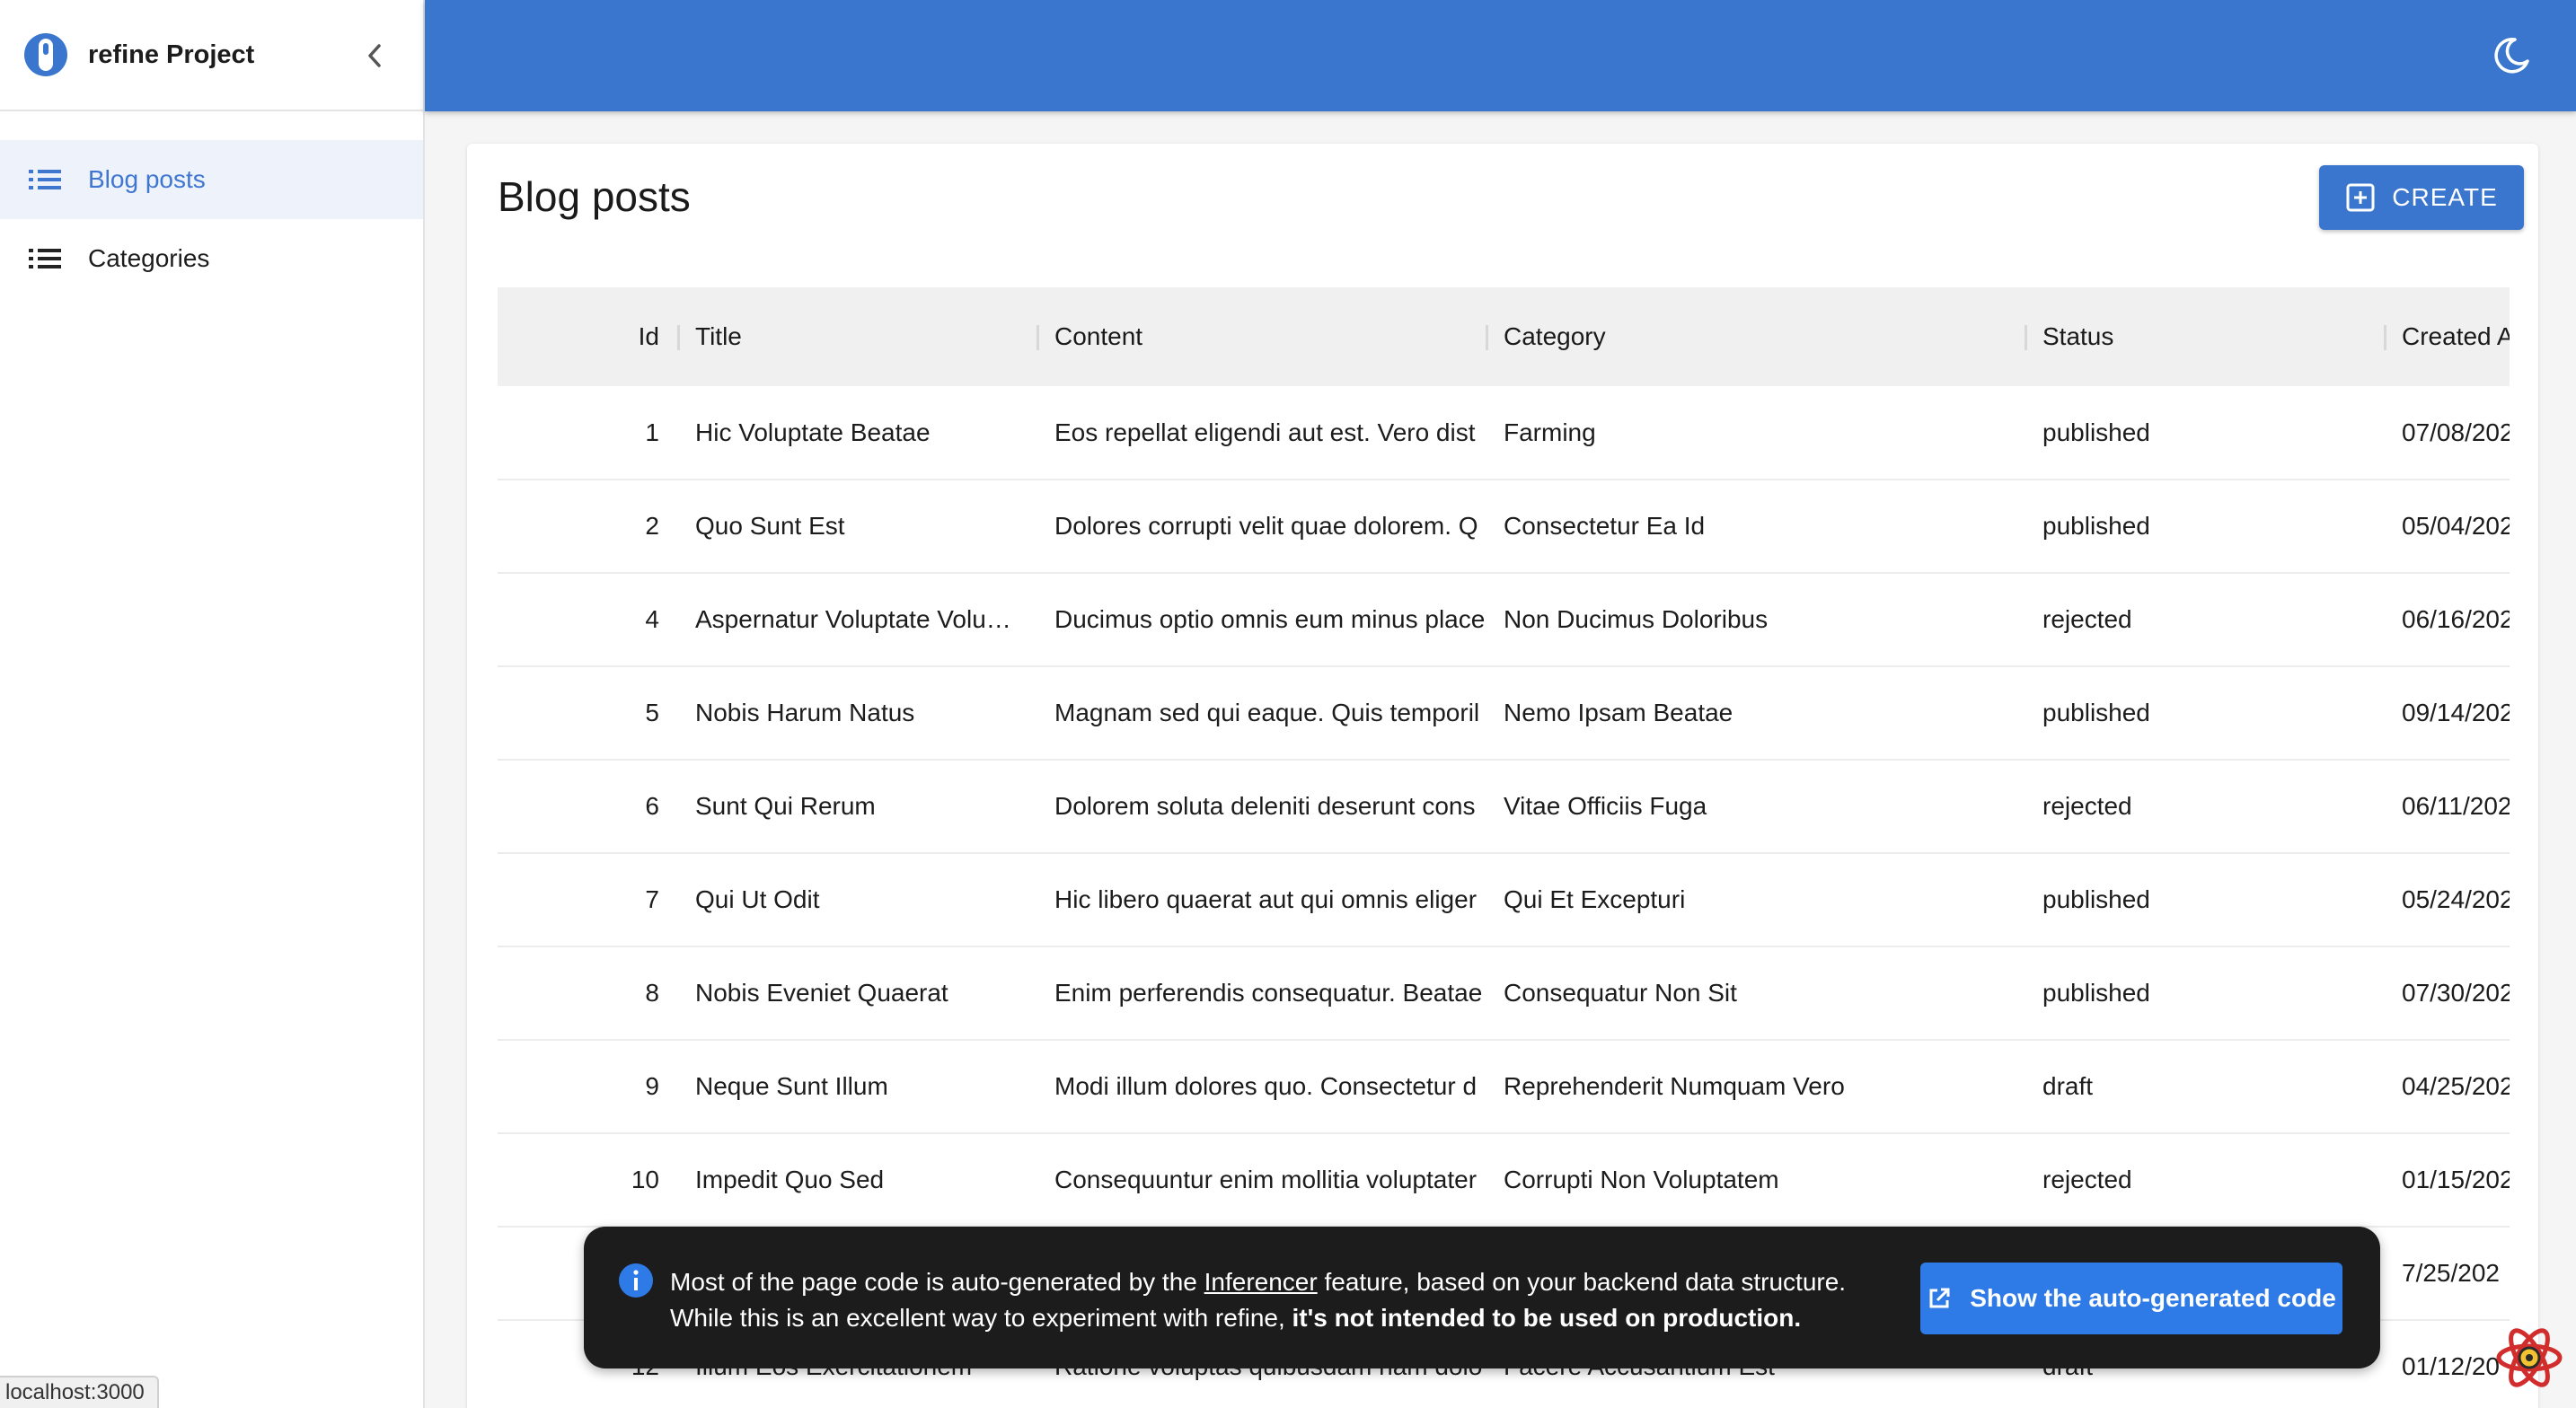  I want to click on collapse-sidebar-button, so click(375, 56).